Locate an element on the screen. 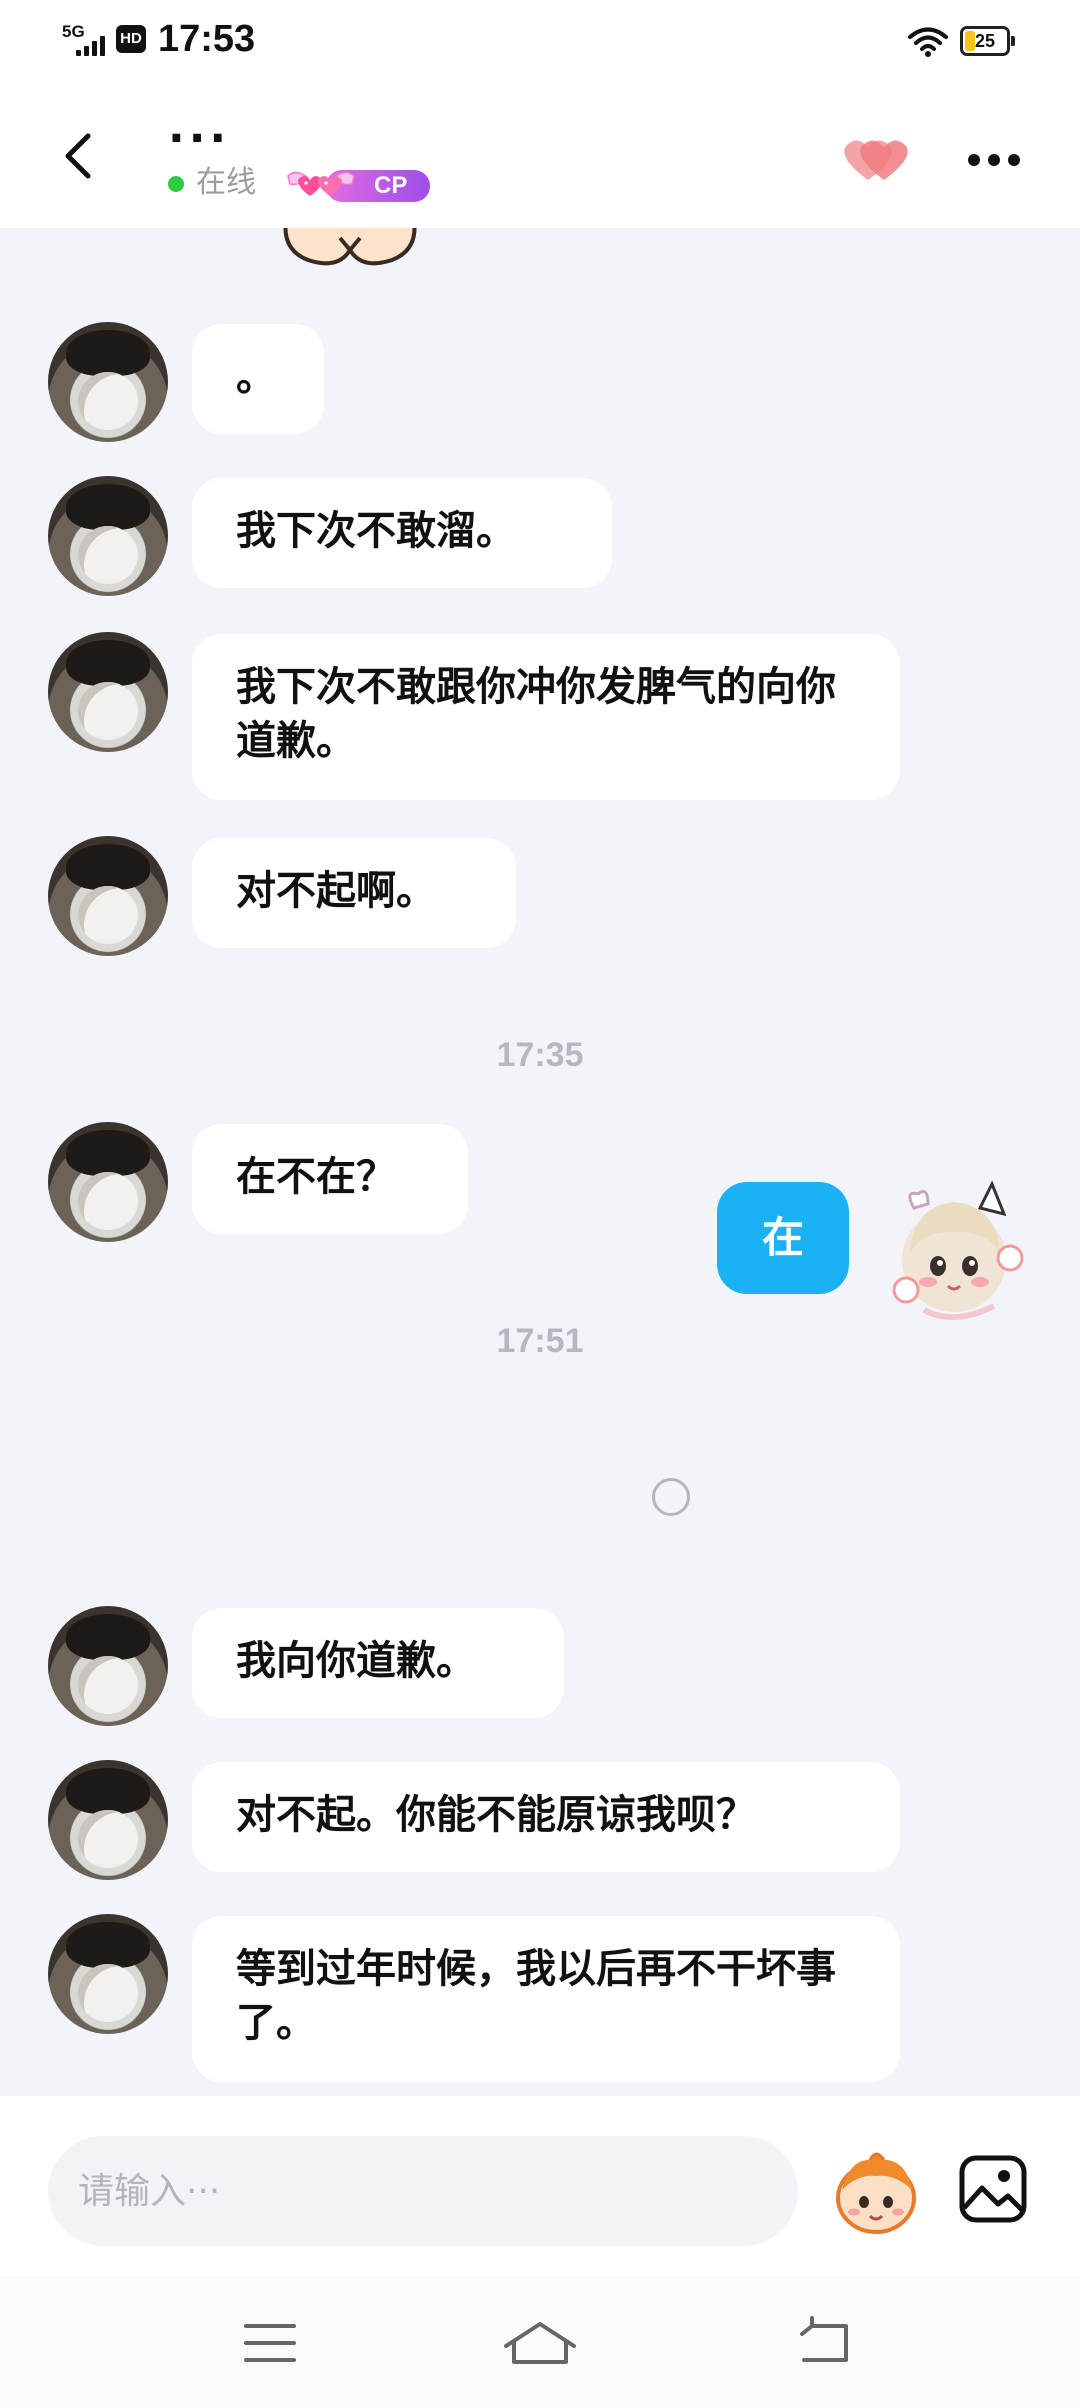  message-bubble: 我下次不敢跟你冲你发脾气的向你道歉。 is located at coordinates (546, 717).